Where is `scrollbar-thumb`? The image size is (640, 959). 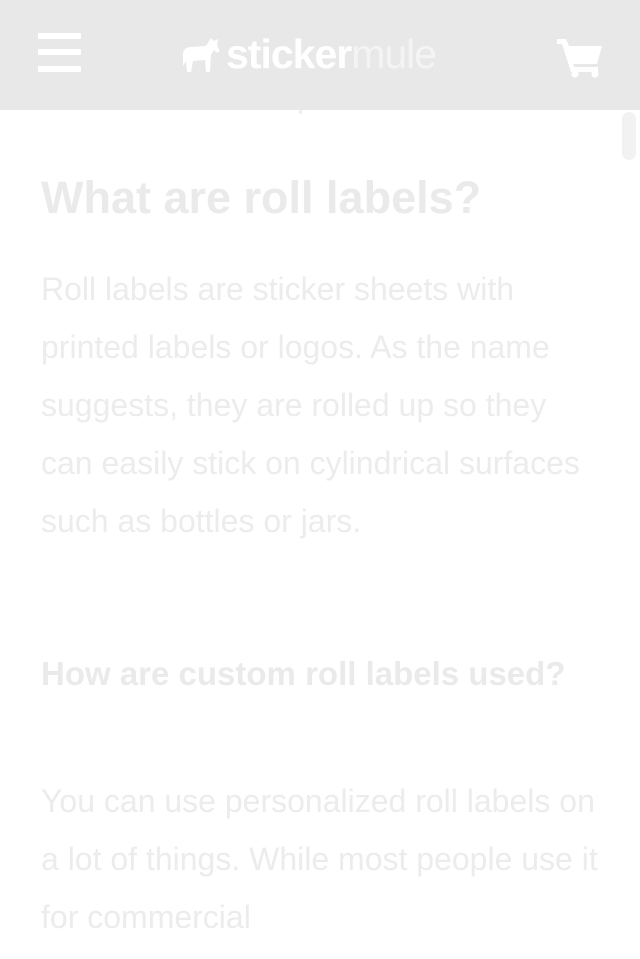 scrollbar-thumb is located at coordinates (629, 136).